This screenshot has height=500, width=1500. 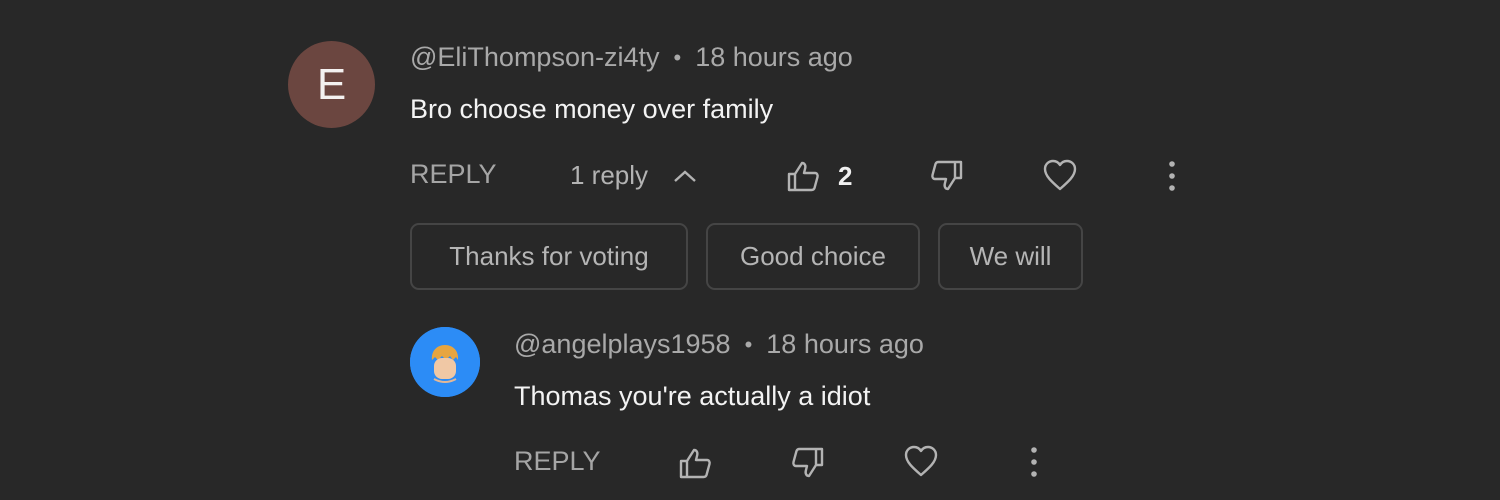 I want to click on reply-header: @angelplays1958 • 18 hours ago, so click(x=719, y=344).